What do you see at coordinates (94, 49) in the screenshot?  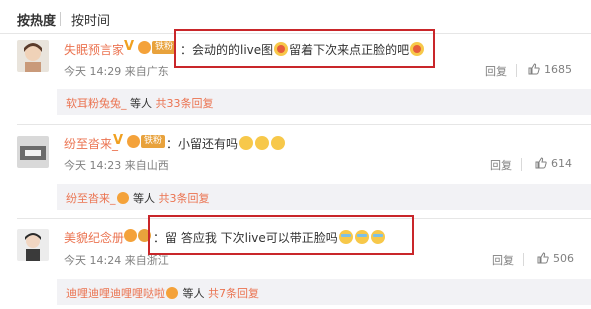 I see `commenter-name: 失眠预言家` at bounding box center [94, 49].